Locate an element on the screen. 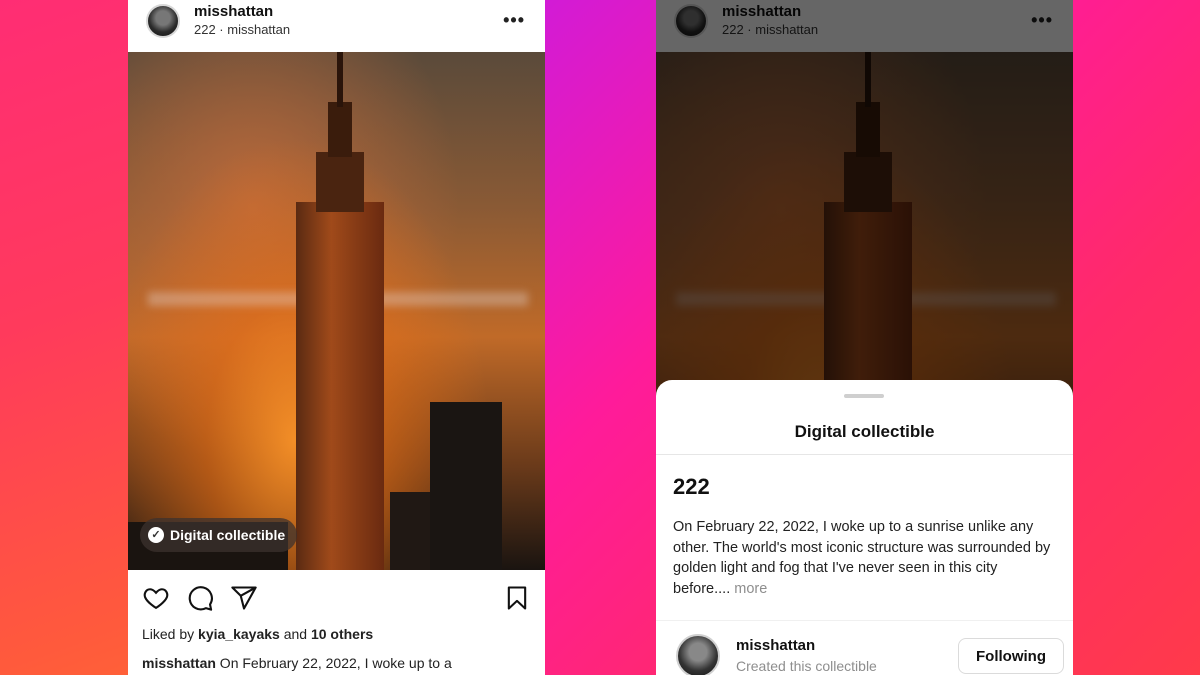 This screenshot has width=1200, height=675. sheet-title: Digital collectible is located at coordinates (864, 431).